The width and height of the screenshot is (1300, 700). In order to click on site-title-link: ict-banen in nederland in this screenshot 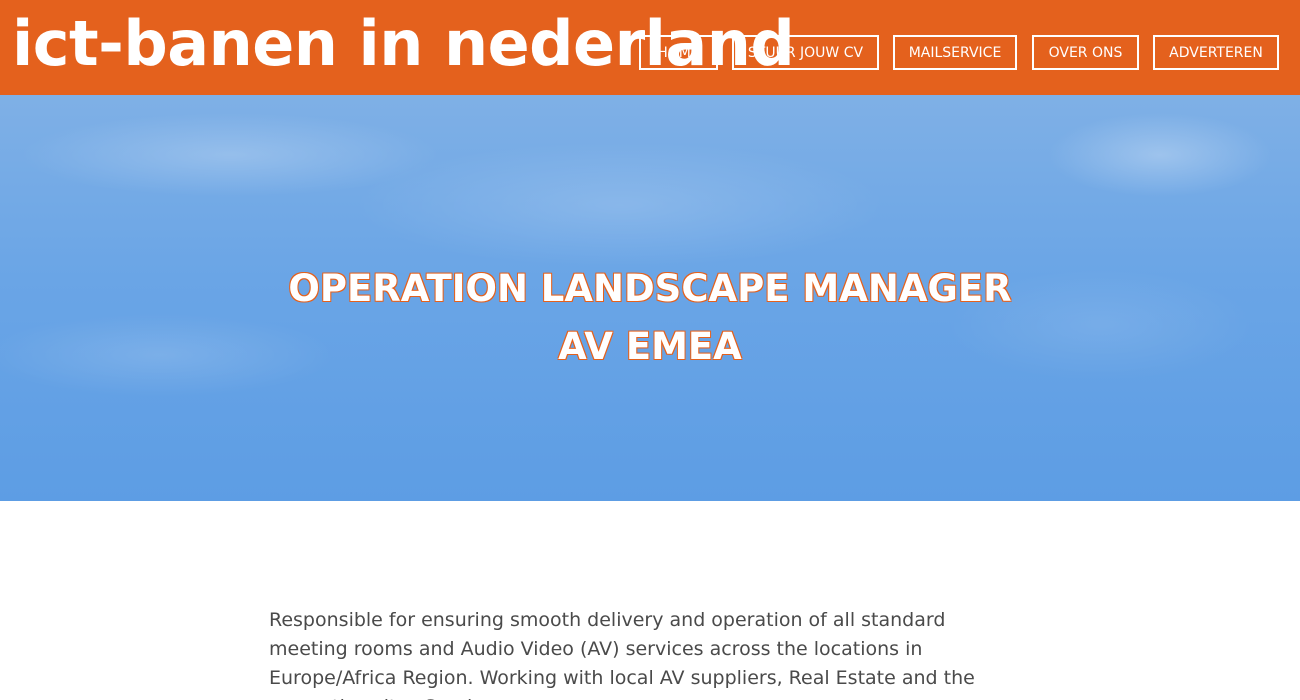, I will do `click(403, 44)`.